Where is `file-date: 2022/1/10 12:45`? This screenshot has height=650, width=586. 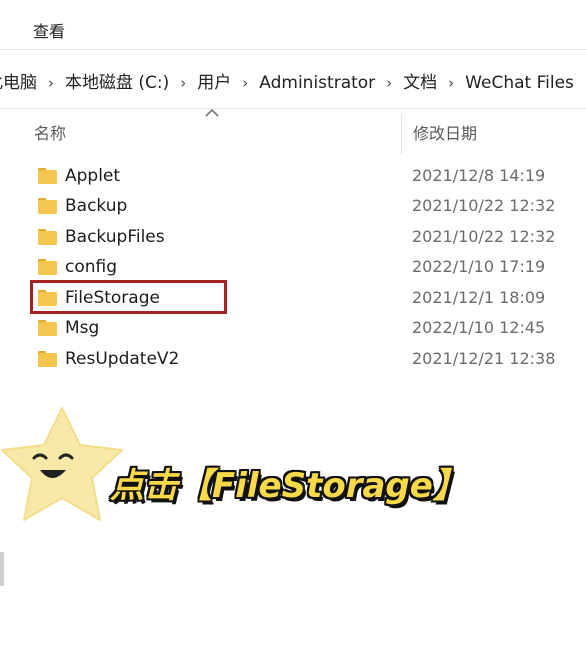
file-date: 2022/1/10 12:45 is located at coordinates (479, 327).